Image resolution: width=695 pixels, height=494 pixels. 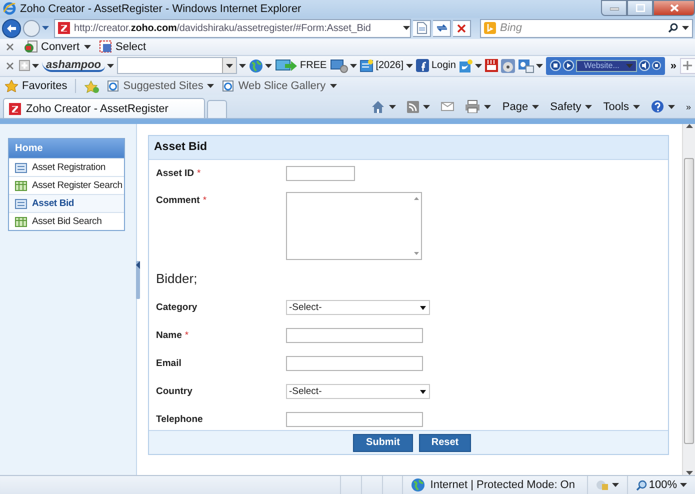 What do you see at coordinates (408, 148) in the screenshot?
I see `form-title: Asset Bid` at bounding box center [408, 148].